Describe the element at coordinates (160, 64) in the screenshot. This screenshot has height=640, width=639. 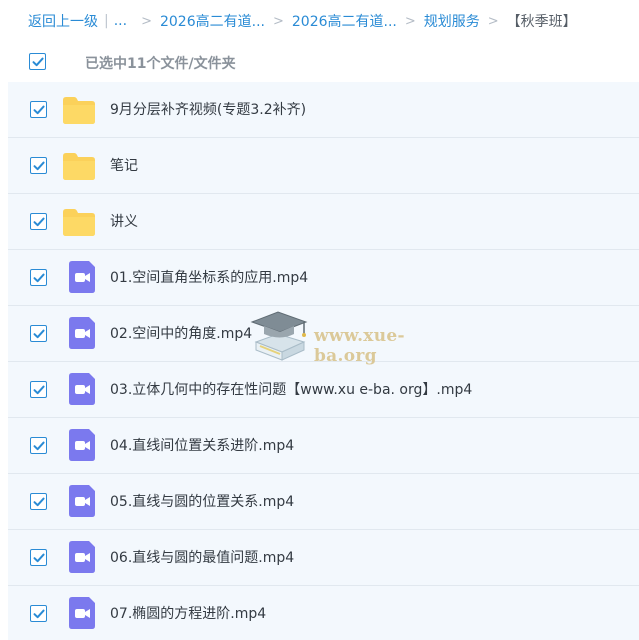
I see `selection-count-text: 已选中11个文件/文件夹` at that location.